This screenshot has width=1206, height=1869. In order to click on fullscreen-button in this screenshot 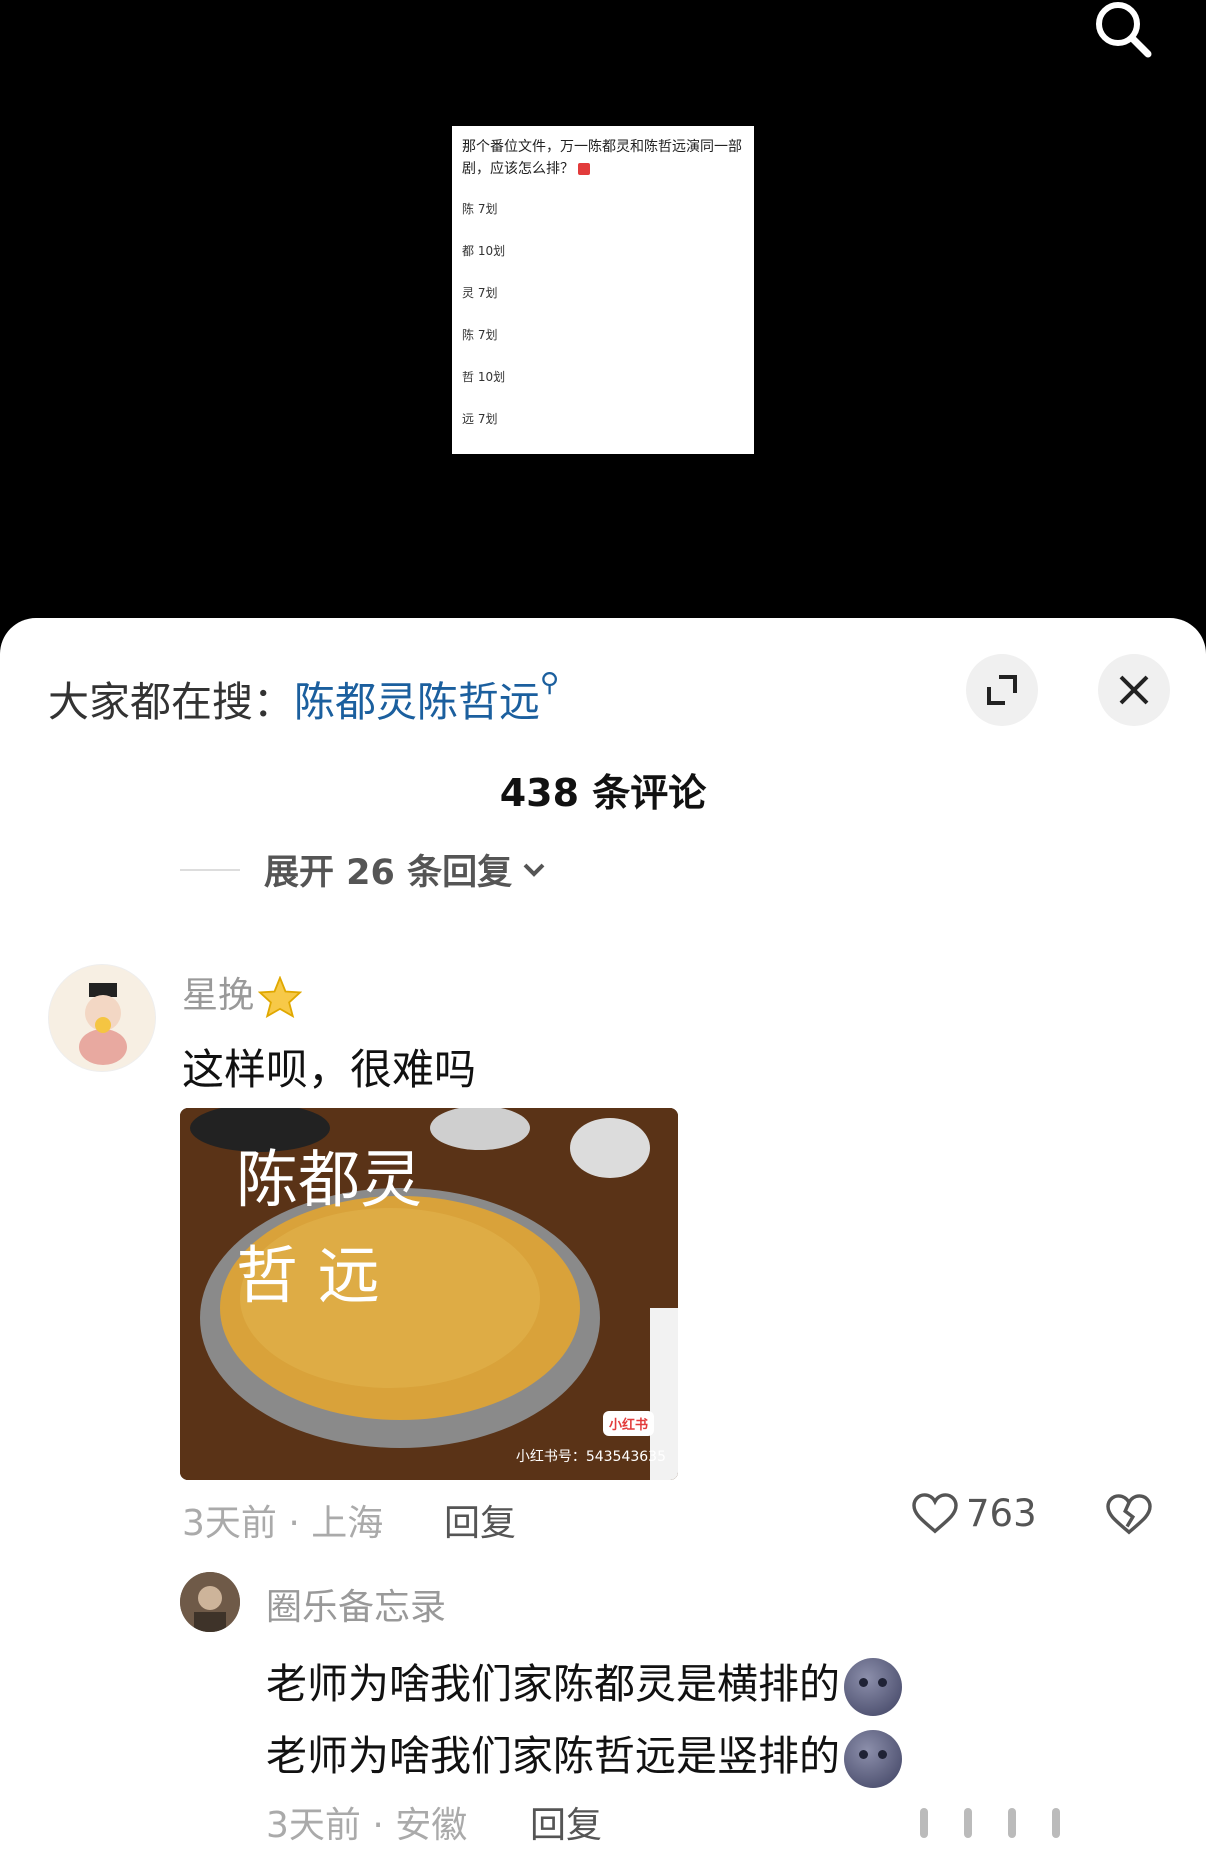, I will do `click(1002, 690)`.